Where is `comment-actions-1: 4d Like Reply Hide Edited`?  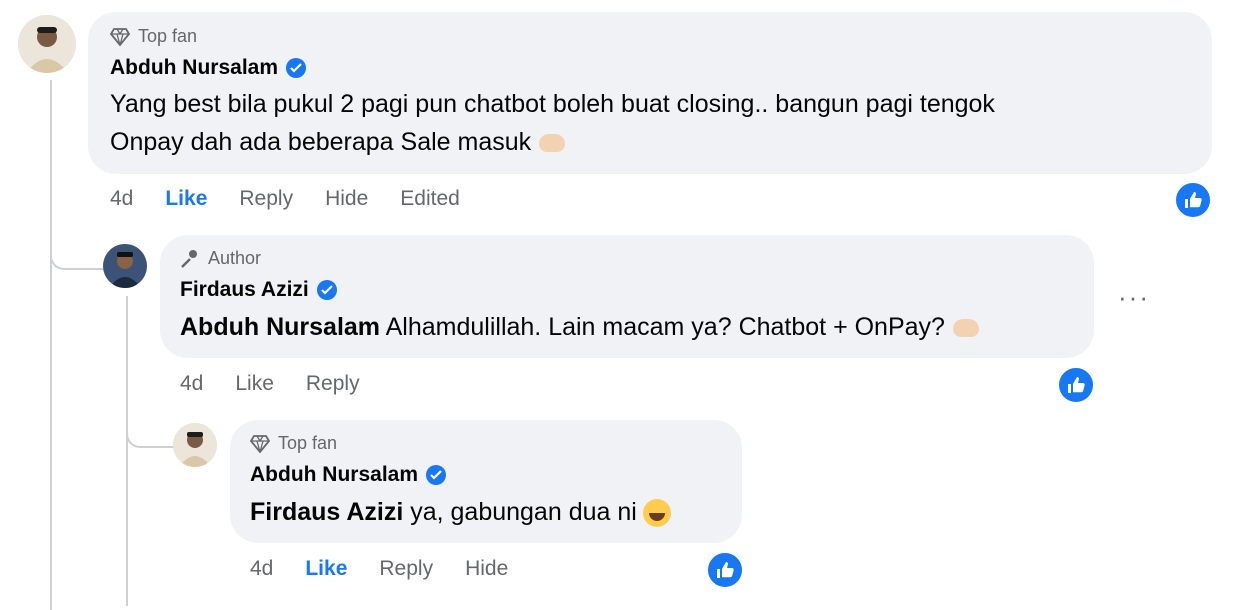 comment-actions-1: 4d Like Reply Hide Edited is located at coordinates (301, 199).